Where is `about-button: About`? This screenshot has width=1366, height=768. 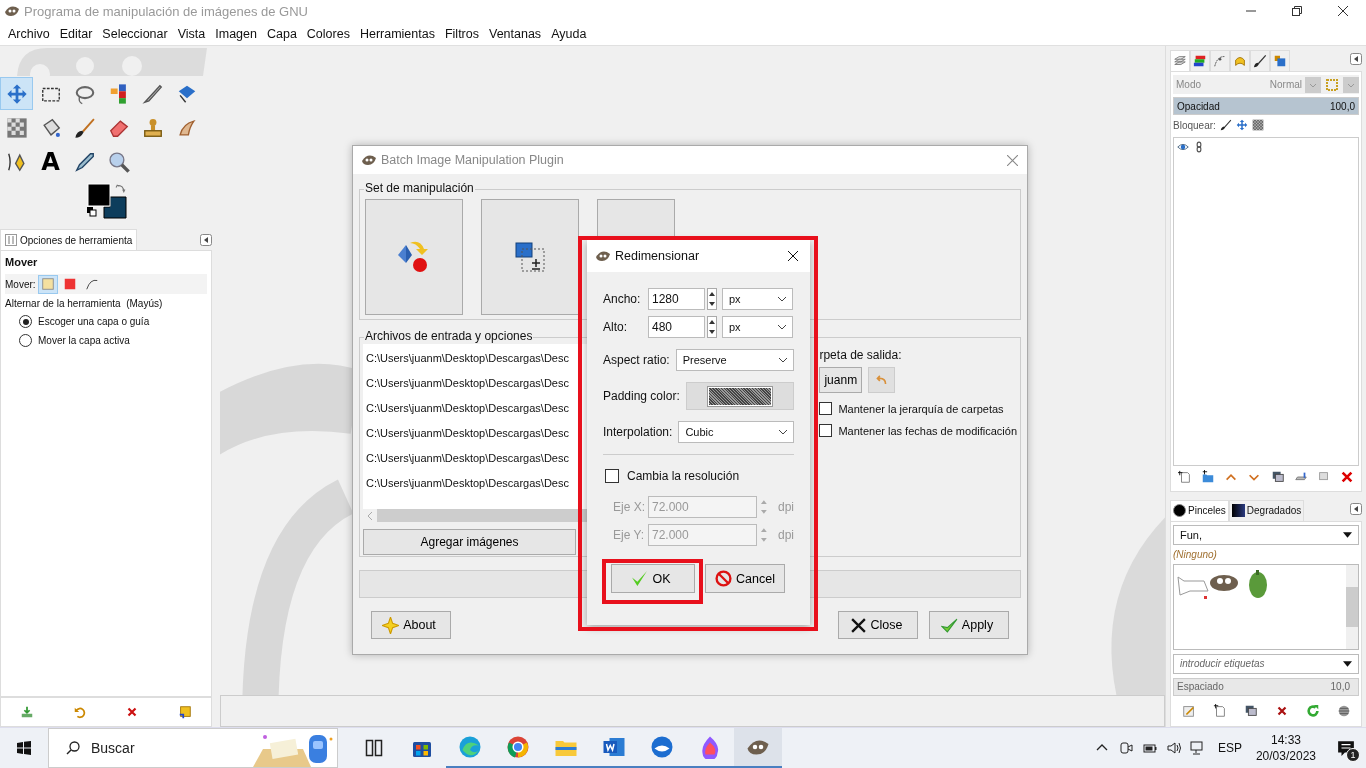 about-button: About is located at coordinates (411, 625).